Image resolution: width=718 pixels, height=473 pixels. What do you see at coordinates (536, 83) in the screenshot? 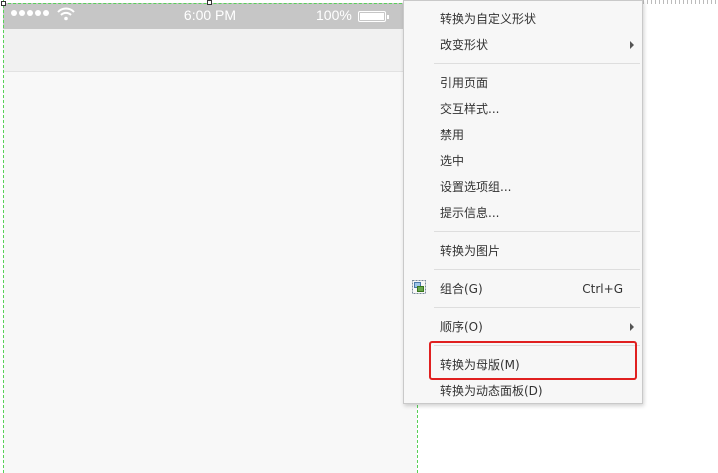
I see `menu-item-reference-page: 引用页面` at bounding box center [536, 83].